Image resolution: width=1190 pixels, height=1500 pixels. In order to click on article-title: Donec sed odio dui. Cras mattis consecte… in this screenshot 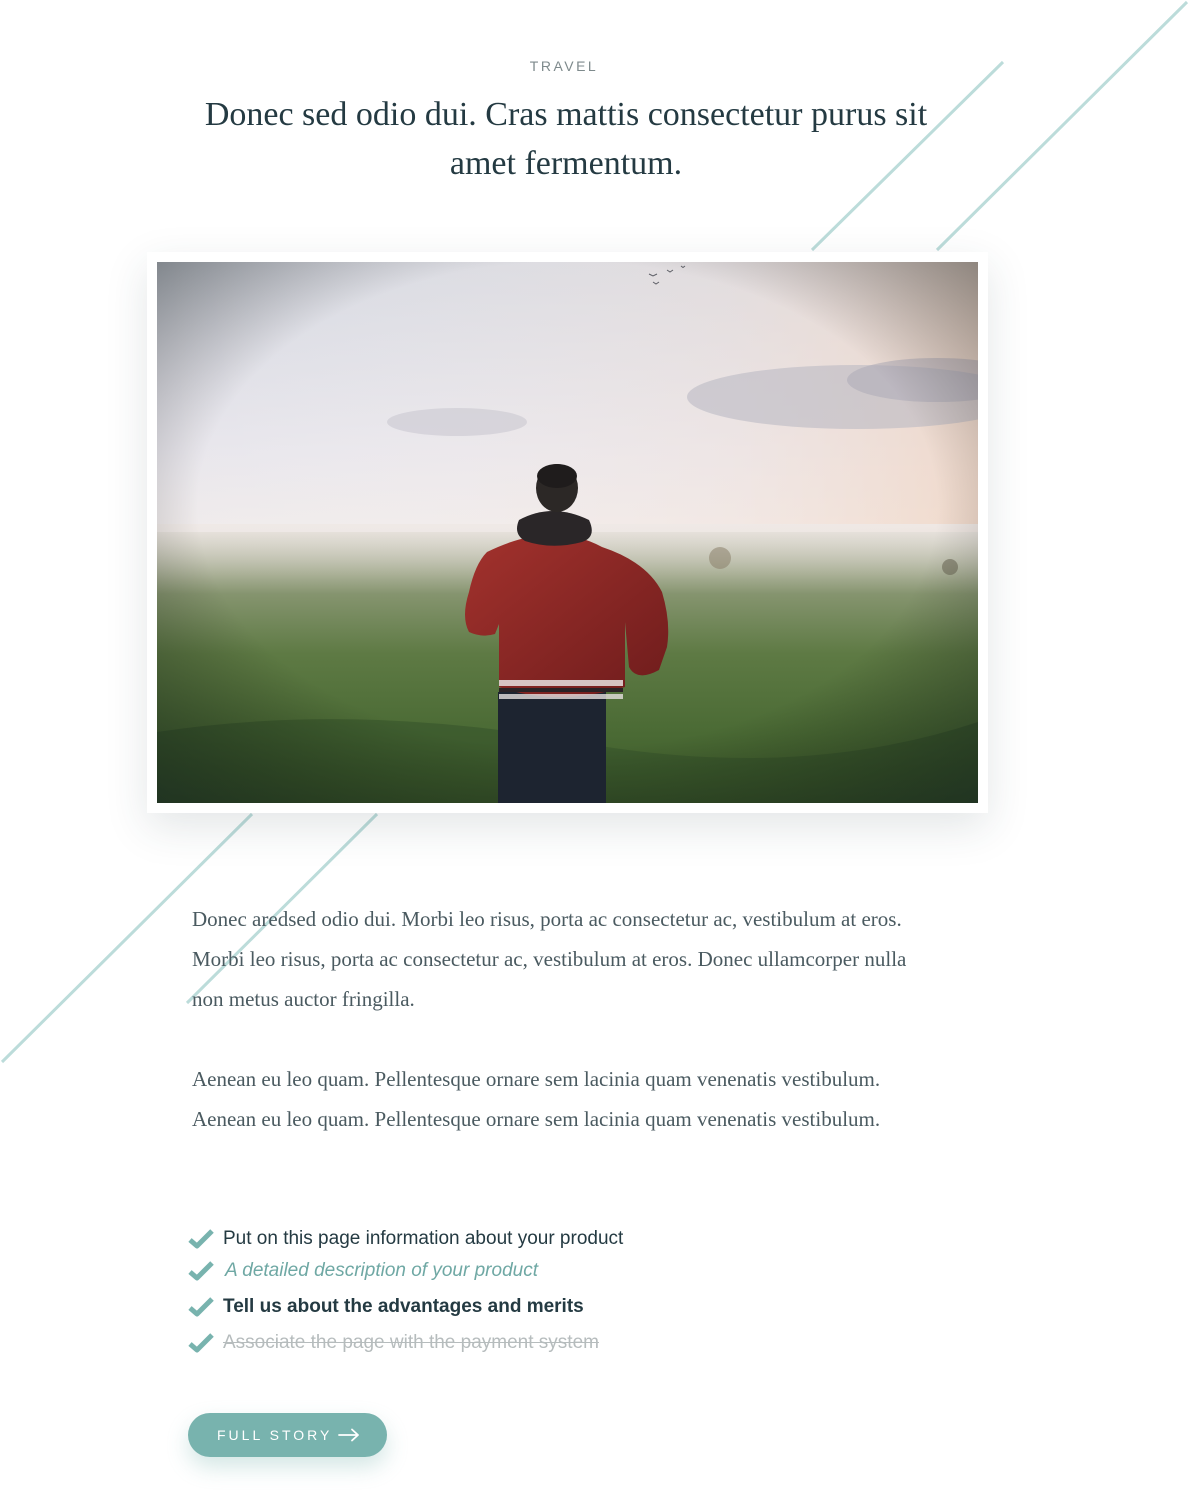, I will do `click(566, 139)`.